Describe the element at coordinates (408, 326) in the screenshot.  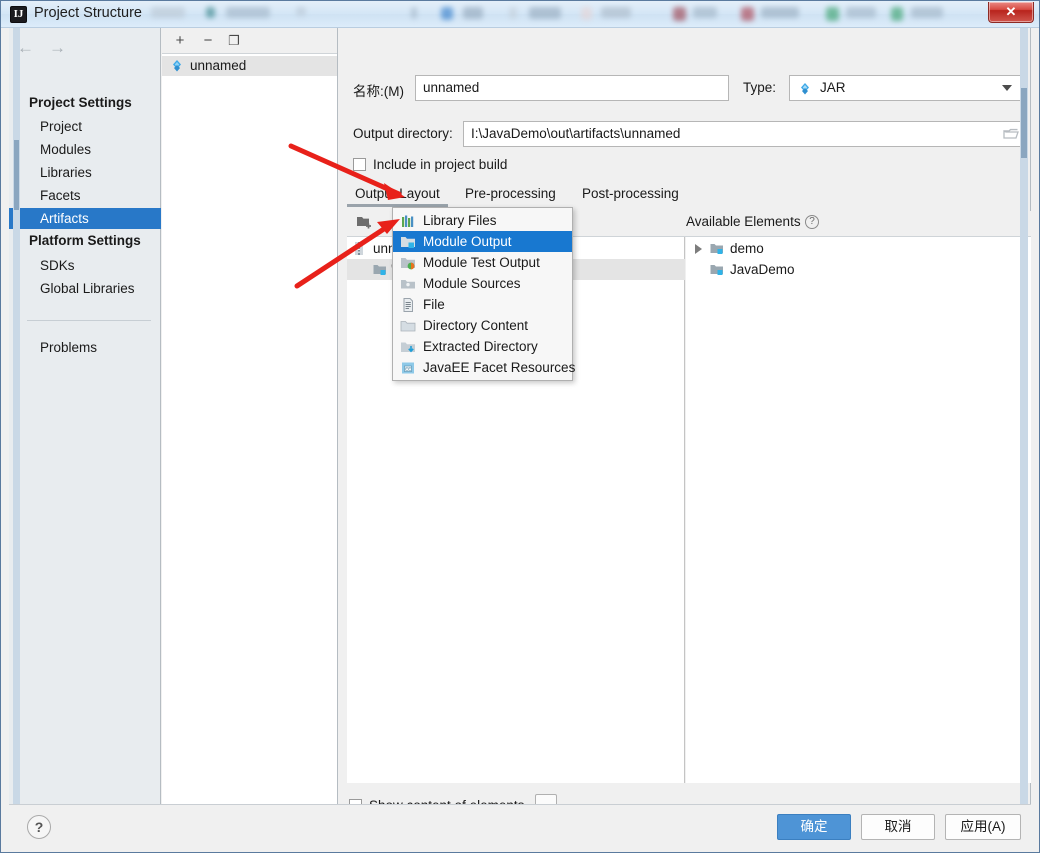
I see `directory-content-icon` at that location.